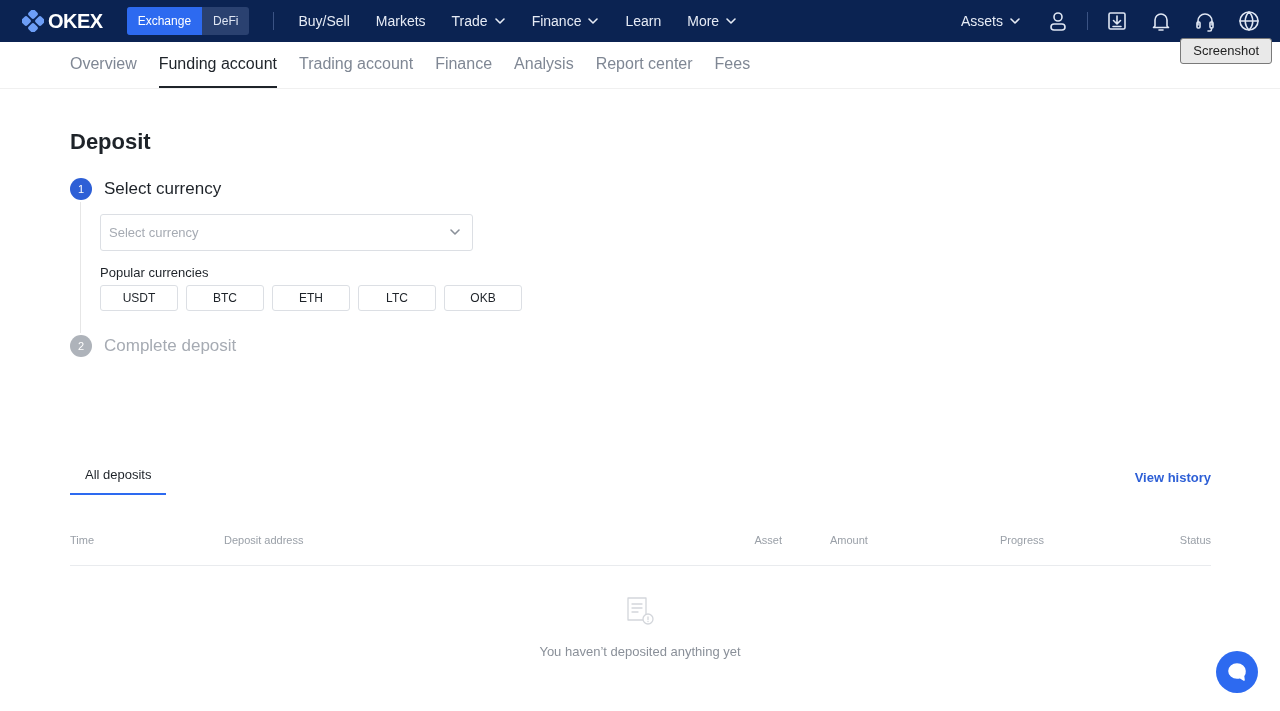 The height and width of the screenshot is (711, 1280). What do you see at coordinates (565, 21) in the screenshot?
I see `nav-link: Finance` at bounding box center [565, 21].